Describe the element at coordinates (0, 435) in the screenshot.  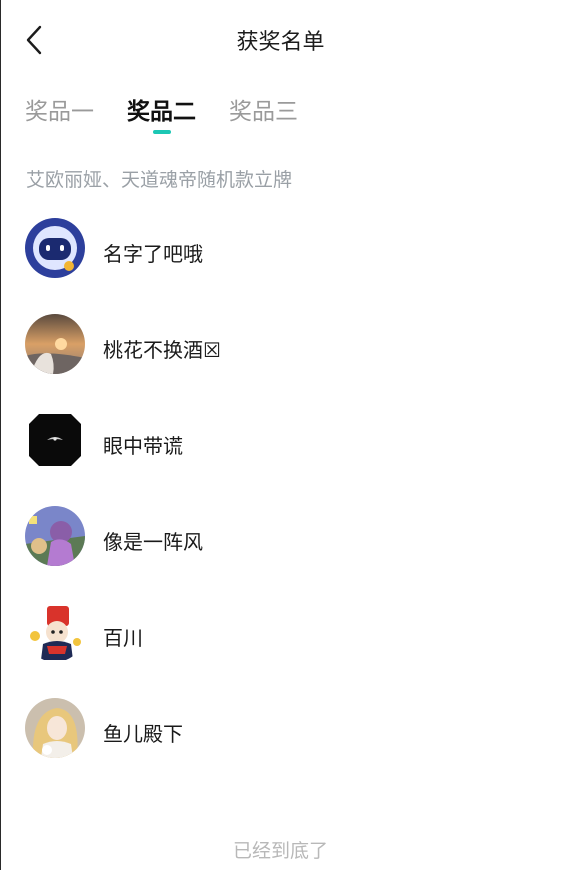
I see `left-edge-line` at that location.